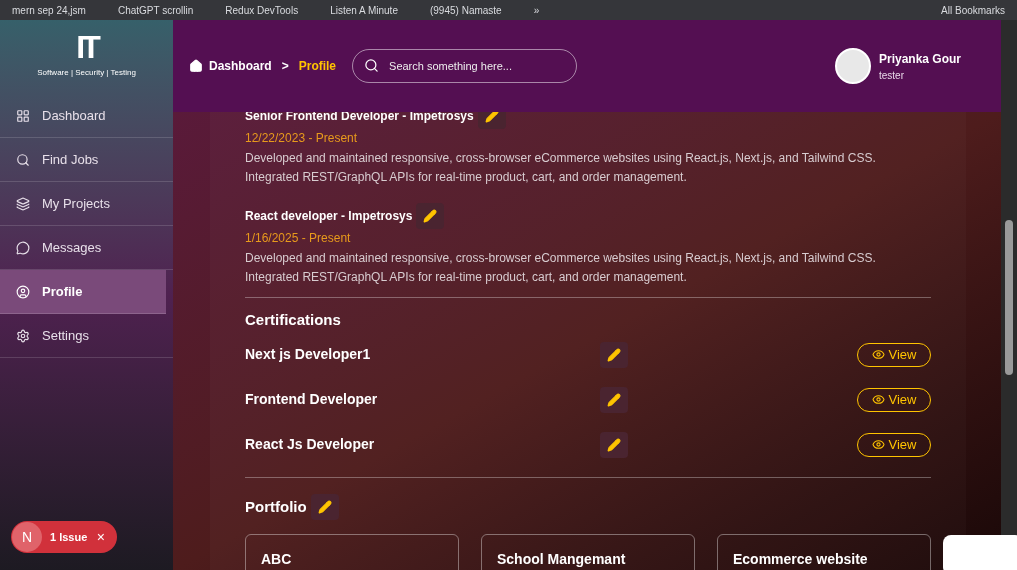 This screenshot has width=1017, height=570. What do you see at coordinates (293, 319) in the screenshot?
I see `section-title: Certifications` at bounding box center [293, 319].